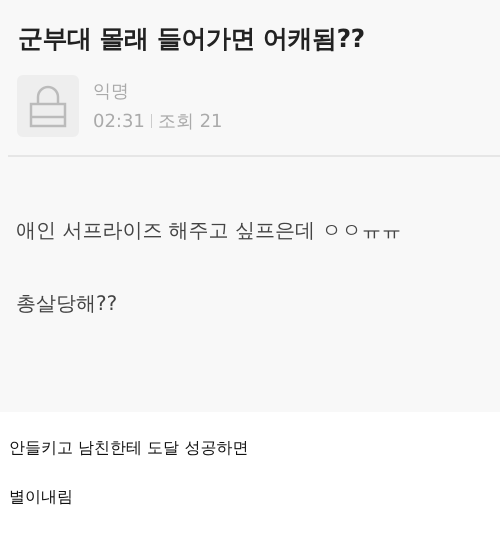 This screenshot has height=537, width=500. I want to click on caption-text: 안들키고 남친한테 도달 성공하면, so click(129, 448).